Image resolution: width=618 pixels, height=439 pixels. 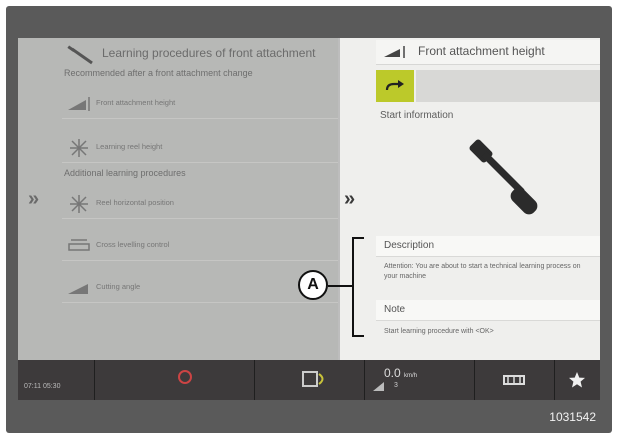 I want to click on gear-value: 3, so click(x=396, y=385).